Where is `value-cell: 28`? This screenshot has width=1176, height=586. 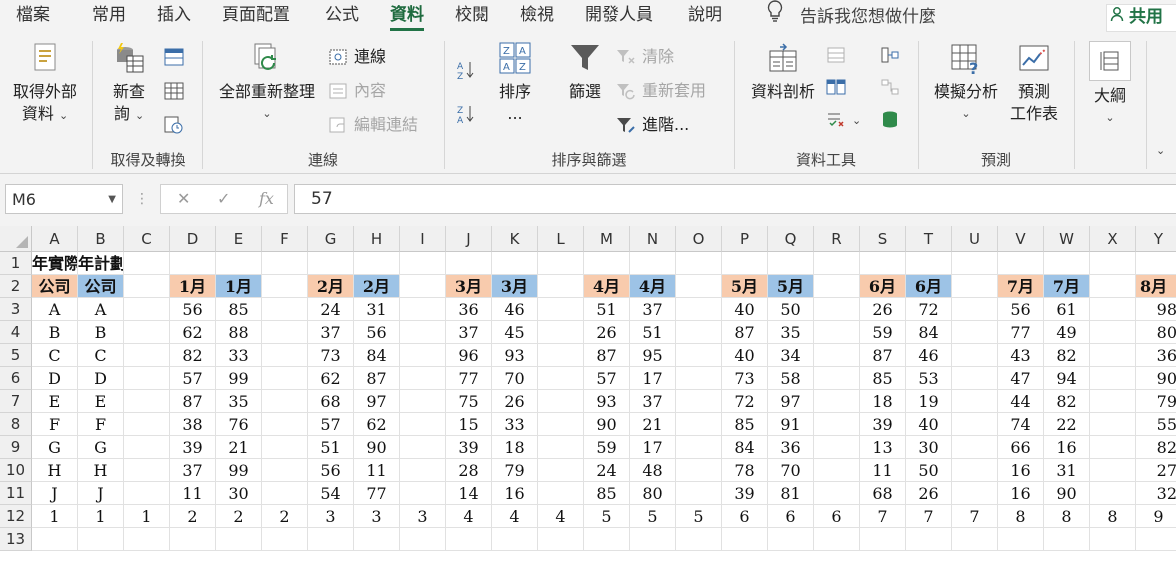
value-cell: 28 is located at coordinates (469, 470).